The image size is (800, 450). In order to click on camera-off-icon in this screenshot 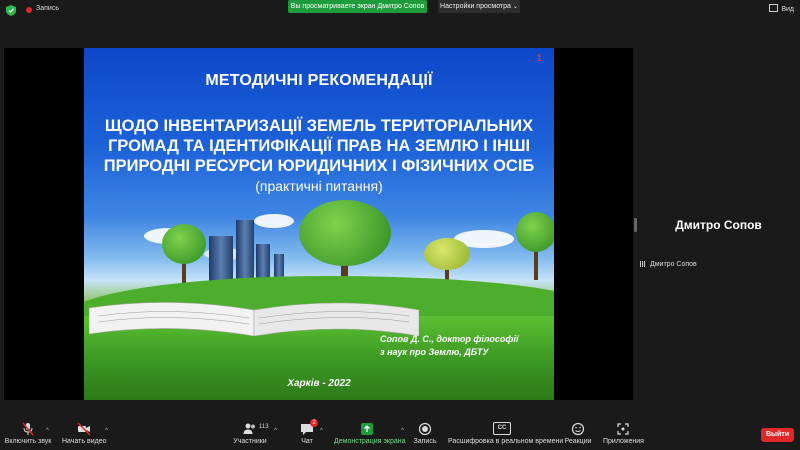, I will do `click(84, 429)`.